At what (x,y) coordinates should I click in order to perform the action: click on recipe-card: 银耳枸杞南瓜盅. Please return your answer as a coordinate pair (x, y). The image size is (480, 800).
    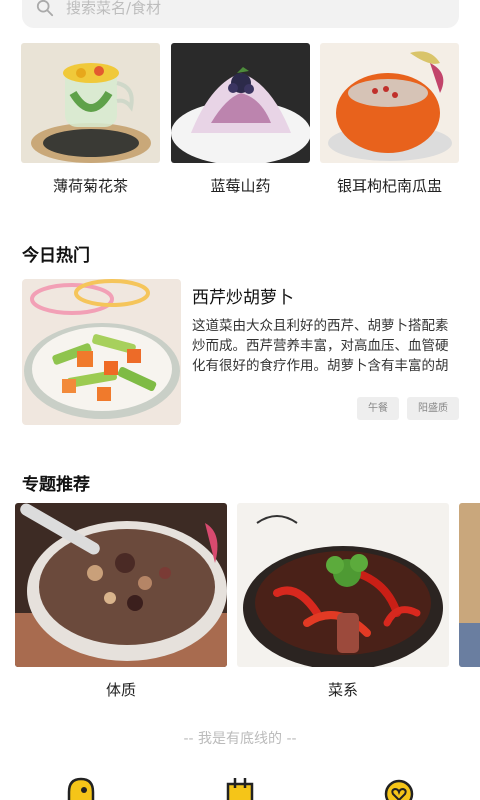
    Looking at the image, I should click on (389, 119).